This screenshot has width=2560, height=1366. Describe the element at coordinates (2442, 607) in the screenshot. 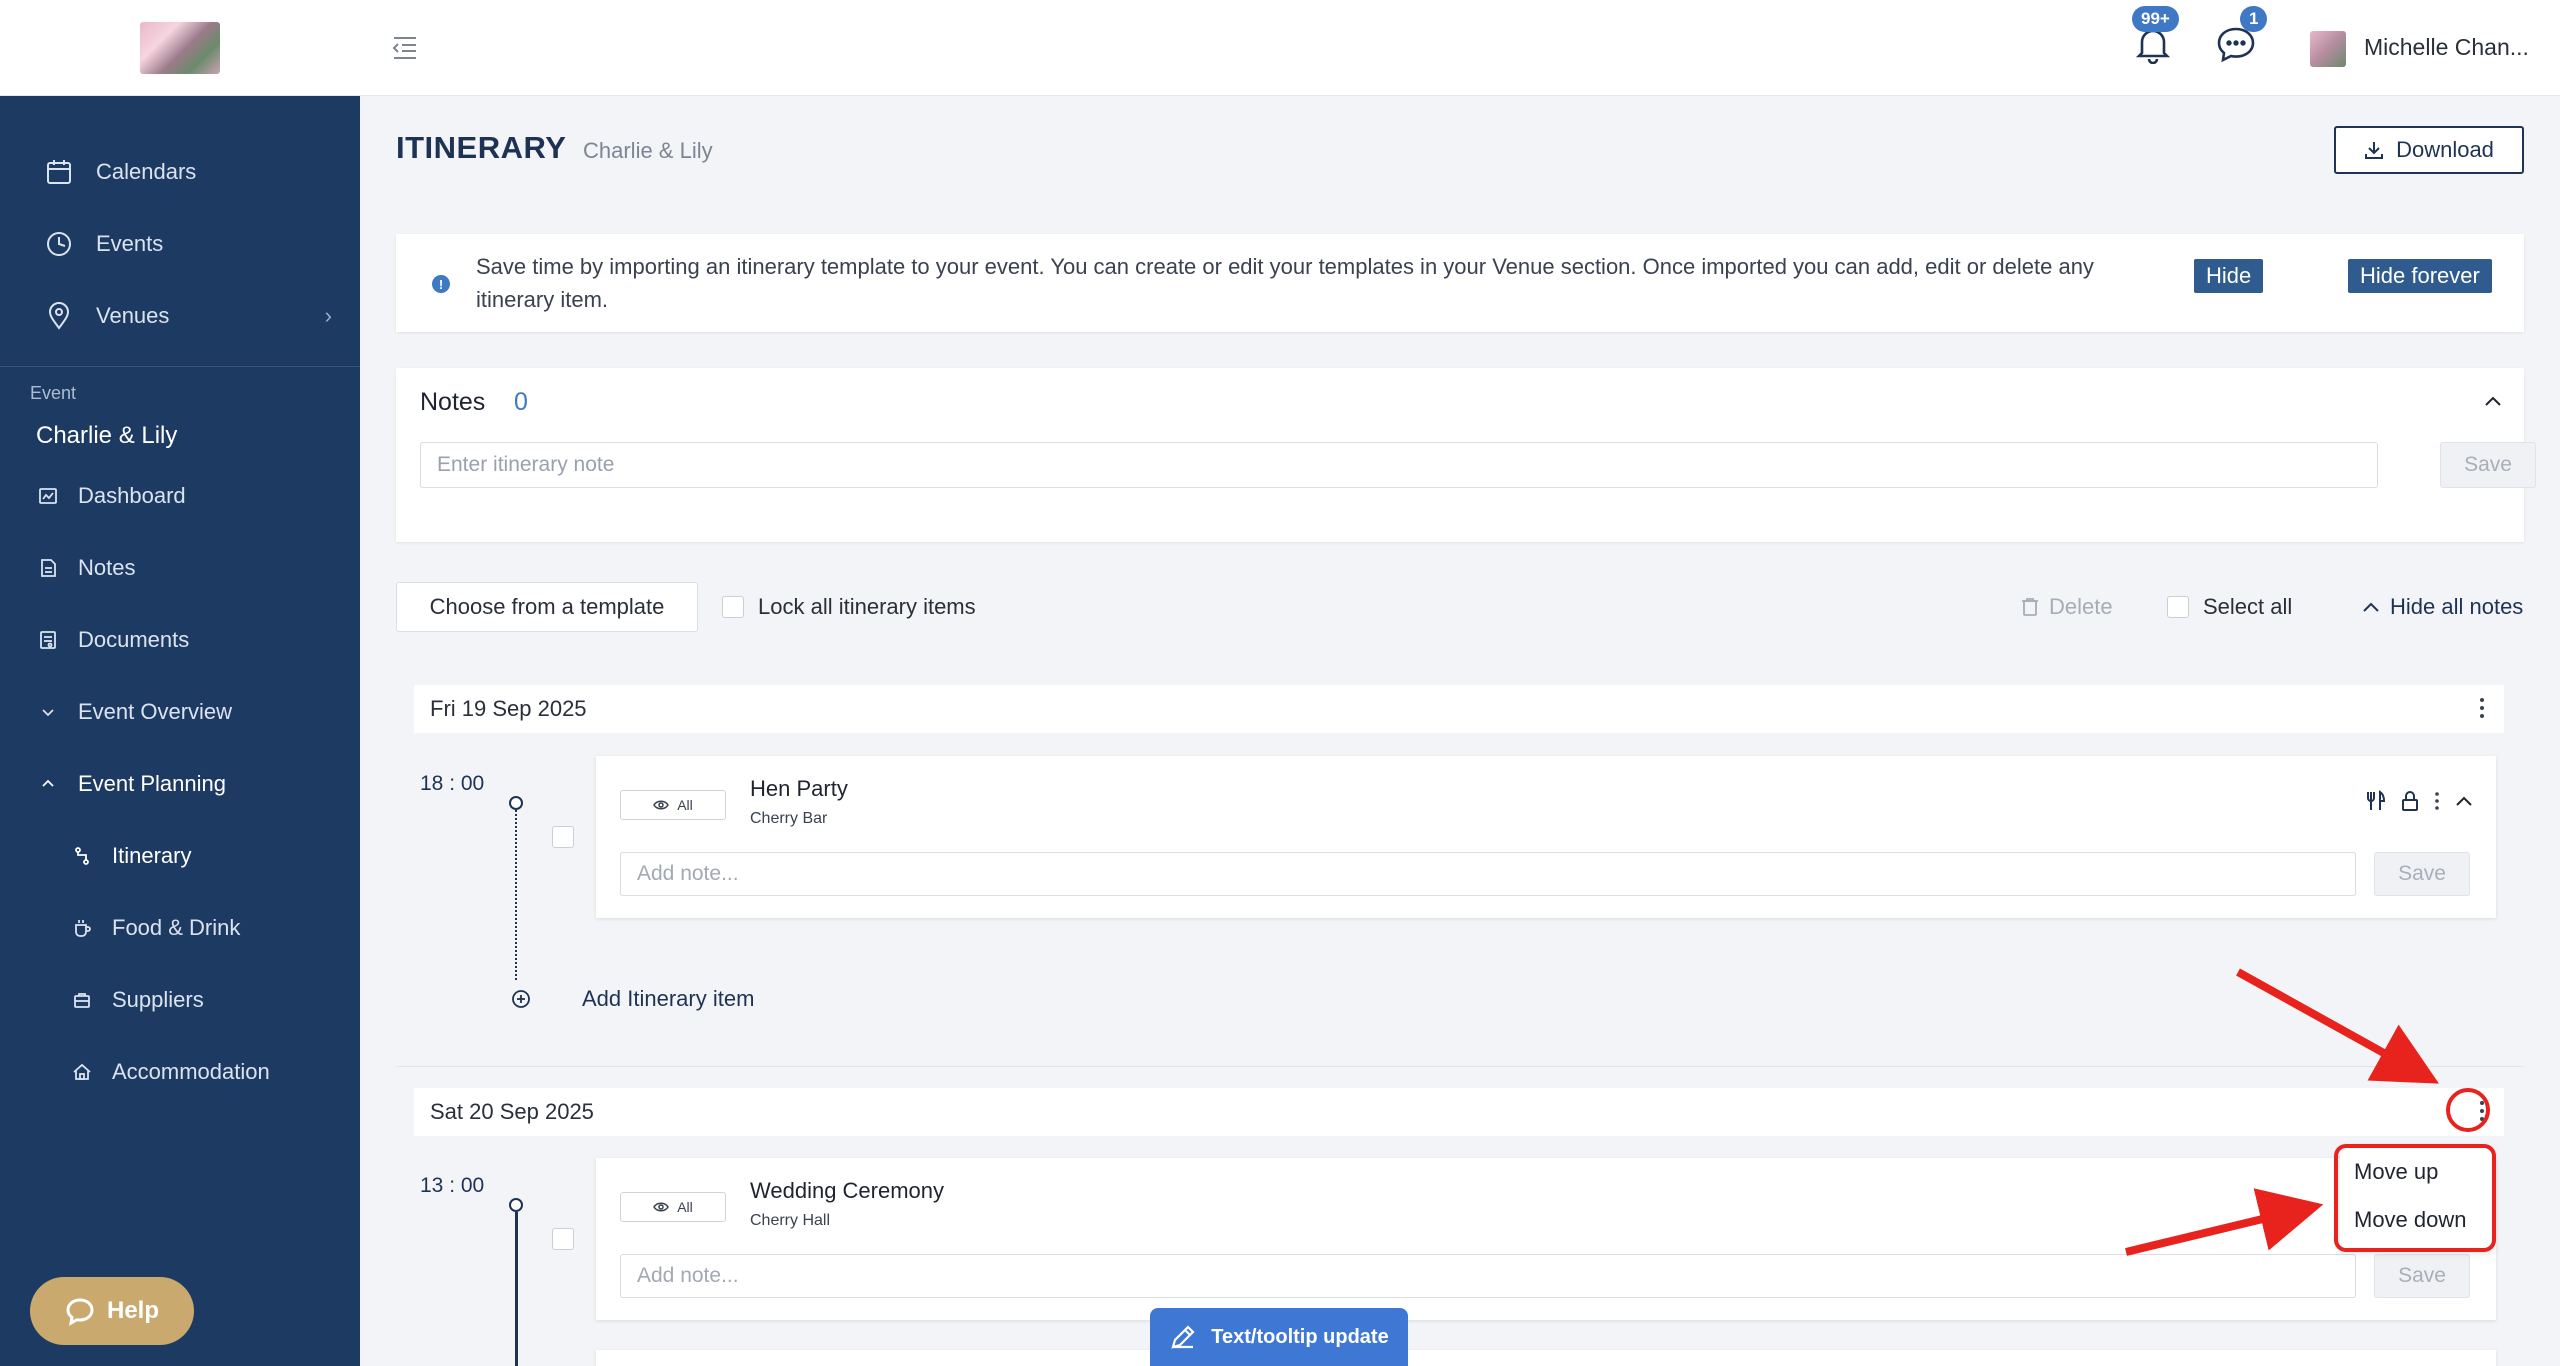

I see `hide-all-notes-button: Hide all notes` at that location.